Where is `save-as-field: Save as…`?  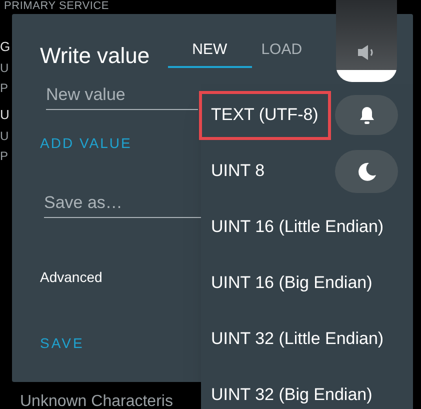
save-as-field: Save as… is located at coordinates (123, 203).